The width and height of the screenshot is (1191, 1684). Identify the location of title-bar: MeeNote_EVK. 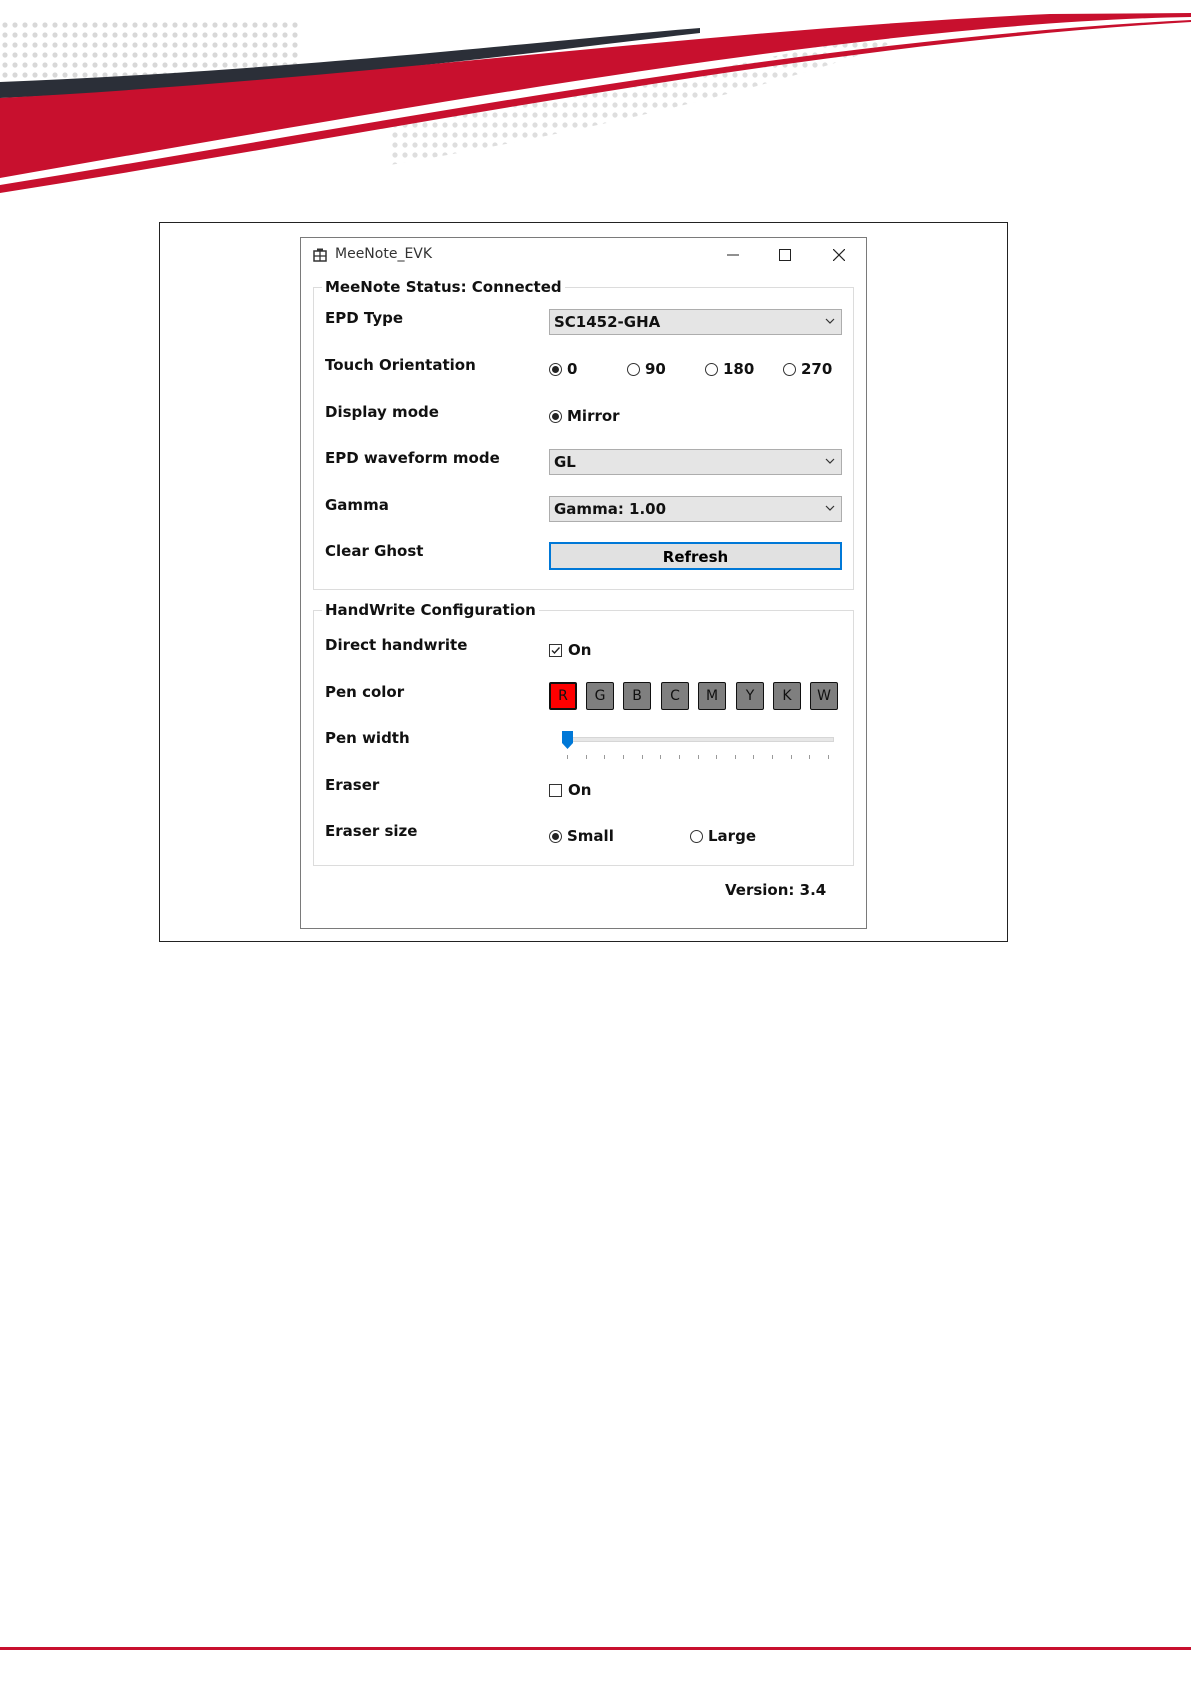
(583, 255).